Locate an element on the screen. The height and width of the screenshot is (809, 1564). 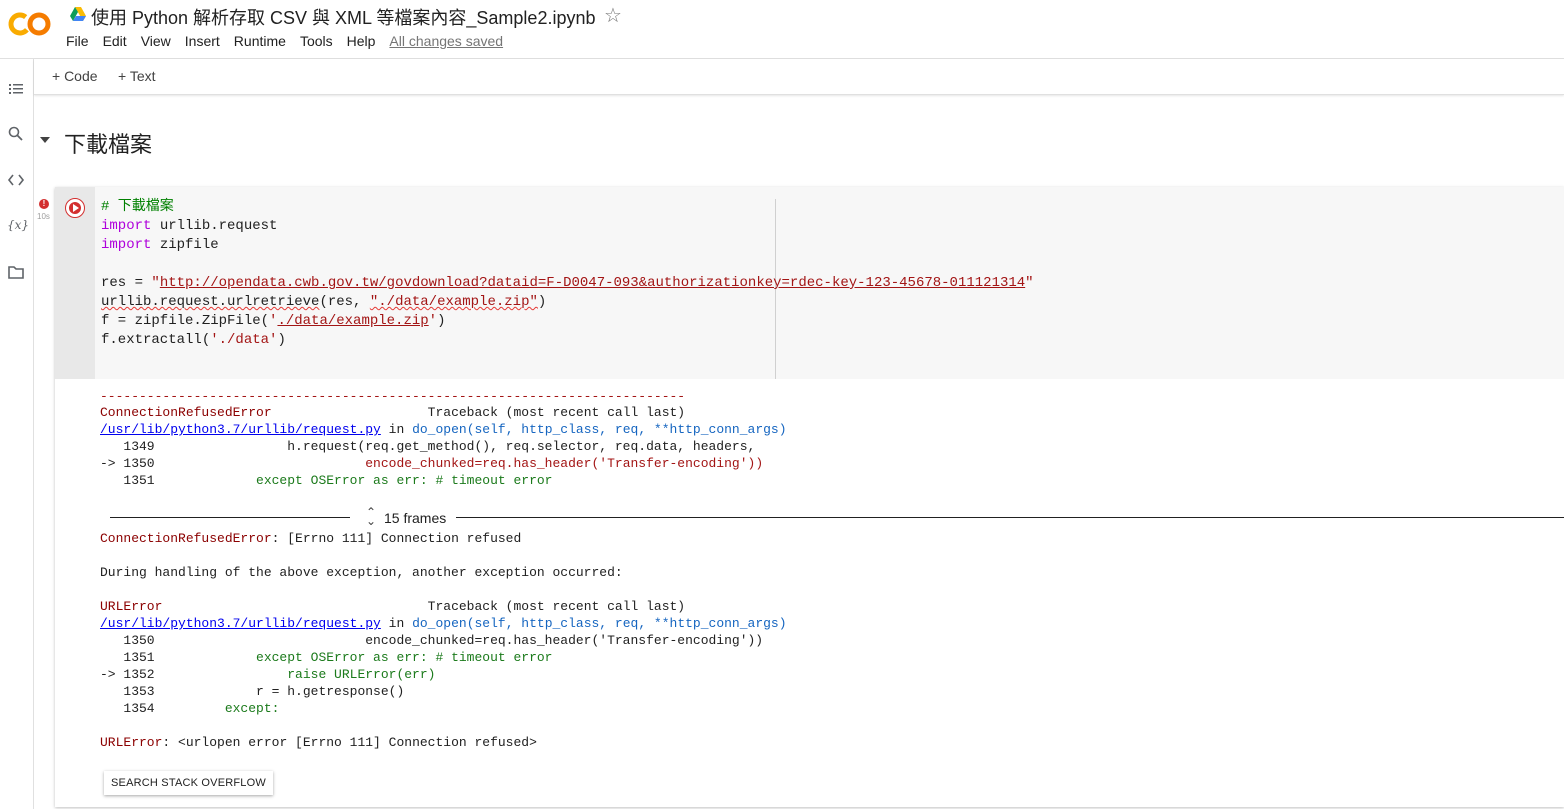
trace2-line-1354: 1354 except: is located at coordinates (189, 708).